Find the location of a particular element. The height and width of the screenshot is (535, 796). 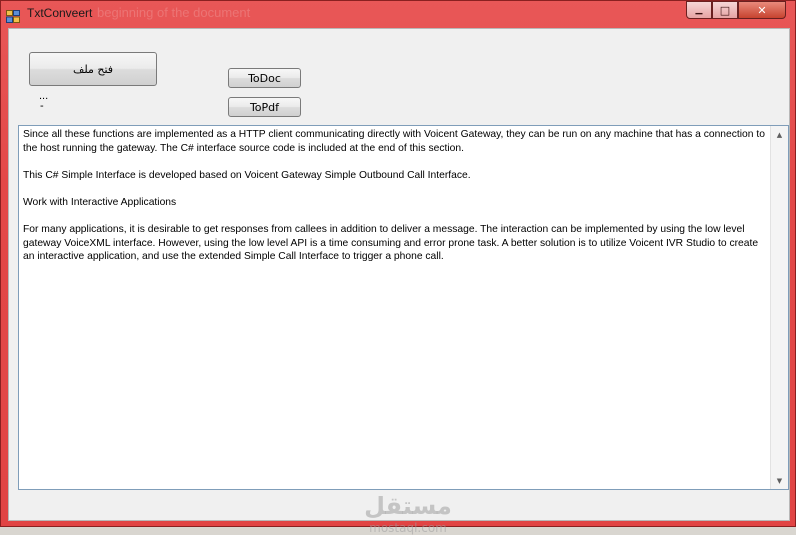

minimize-icon: ▁ is located at coordinates (699, 10).